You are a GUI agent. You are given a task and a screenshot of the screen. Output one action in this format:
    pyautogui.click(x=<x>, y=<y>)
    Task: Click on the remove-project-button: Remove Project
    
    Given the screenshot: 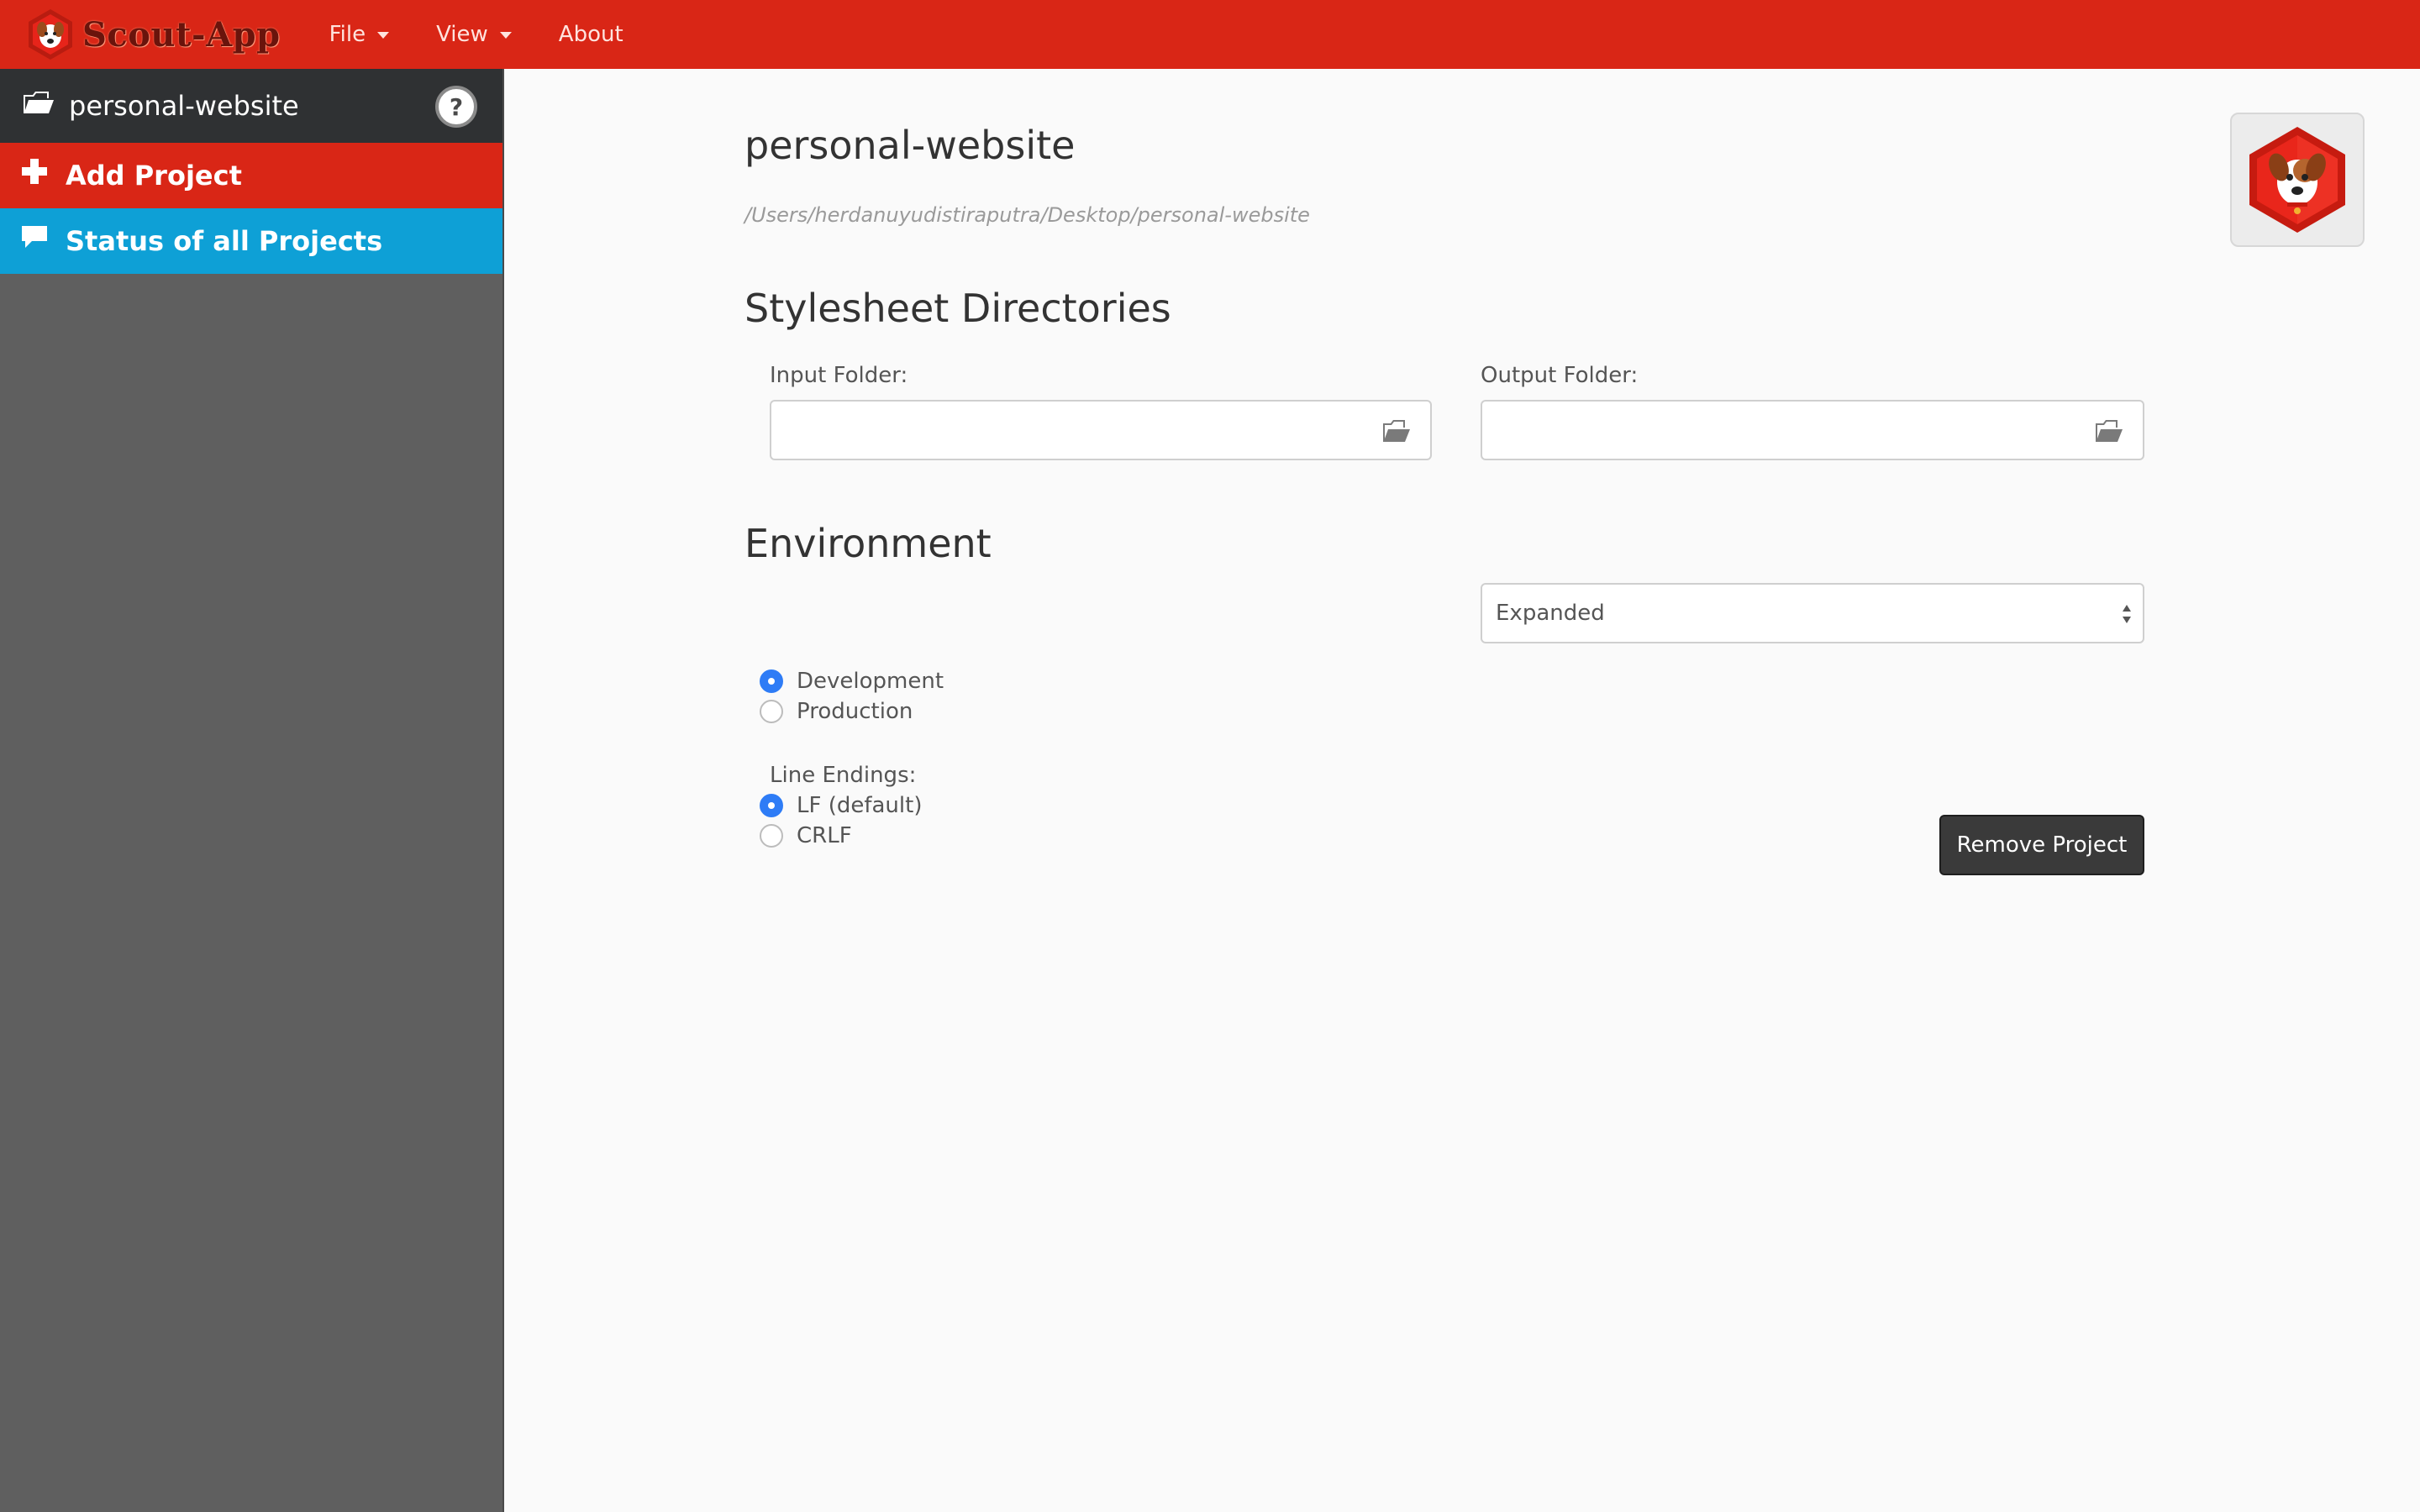 What is the action you would take?
    pyautogui.click(x=2042, y=845)
    